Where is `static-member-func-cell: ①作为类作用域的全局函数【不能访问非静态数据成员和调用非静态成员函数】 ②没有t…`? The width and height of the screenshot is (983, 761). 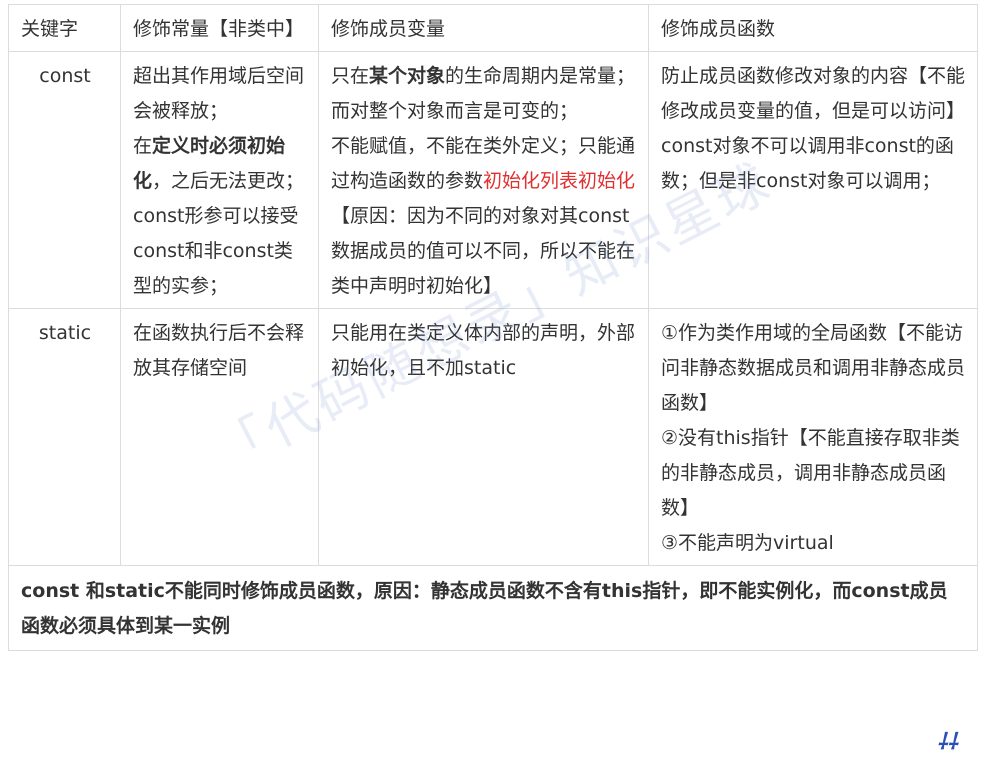
static-member-func-cell: ①作为类作用域的全局函数【不能访问非静态数据成员和调用非静态成员函数】 ②没有t… is located at coordinates (813, 437).